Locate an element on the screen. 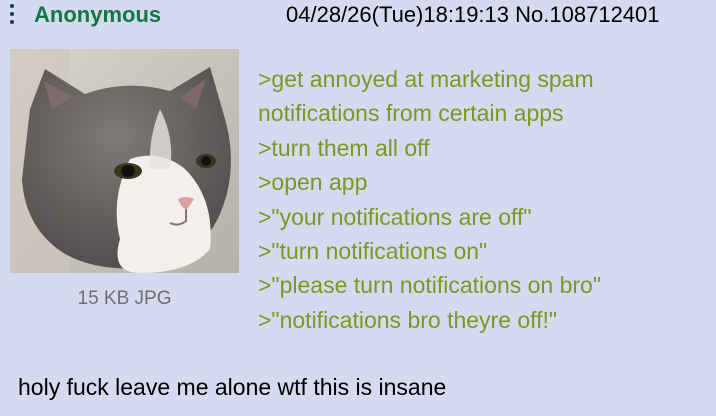 The image size is (716, 416). file-info: 15 KB JPG is located at coordinates (124, 298).